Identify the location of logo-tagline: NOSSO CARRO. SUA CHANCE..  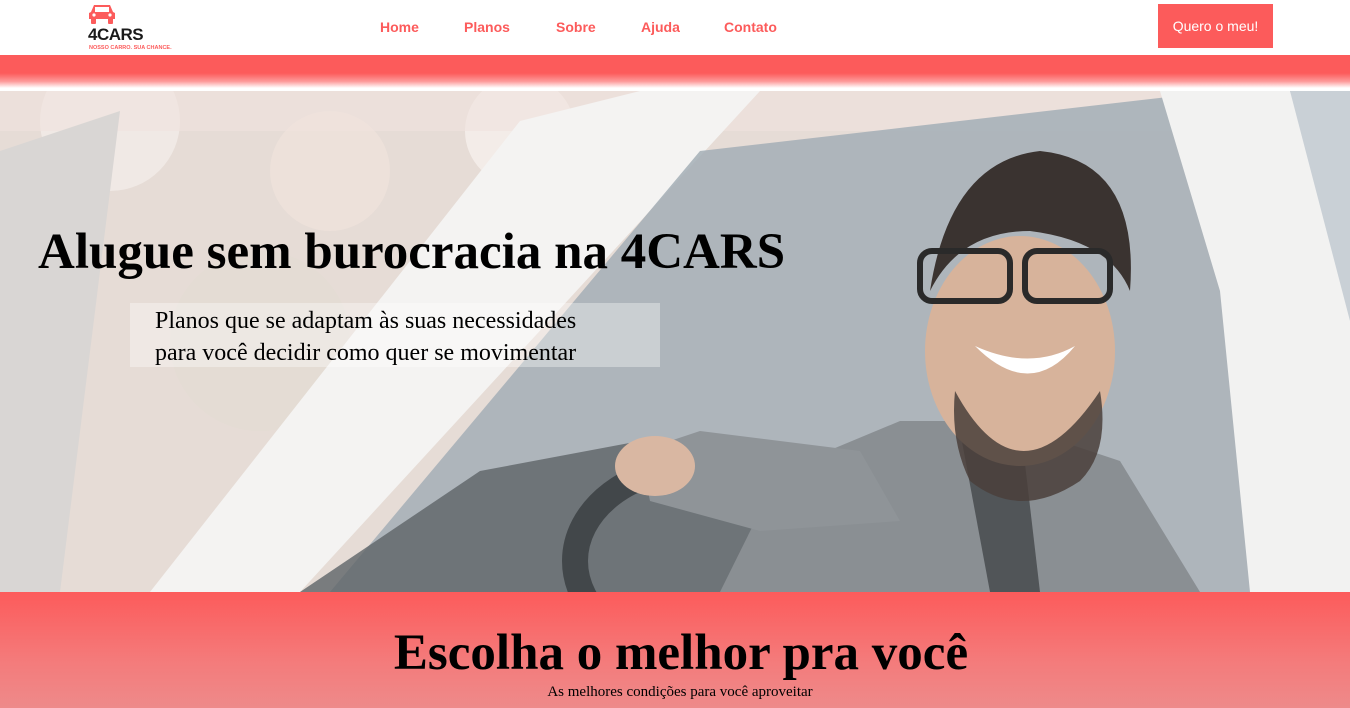
(130, 48).